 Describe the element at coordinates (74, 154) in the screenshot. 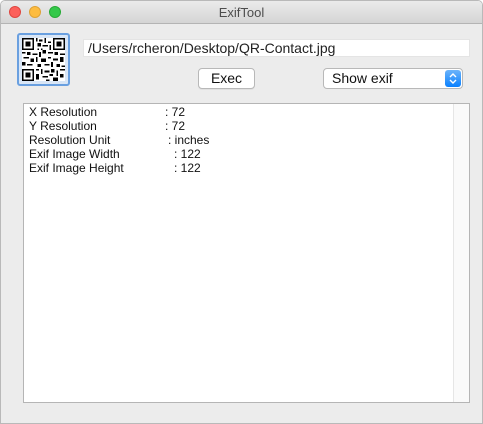

I see `exif-tag-name: Exif Image Width` at that location.